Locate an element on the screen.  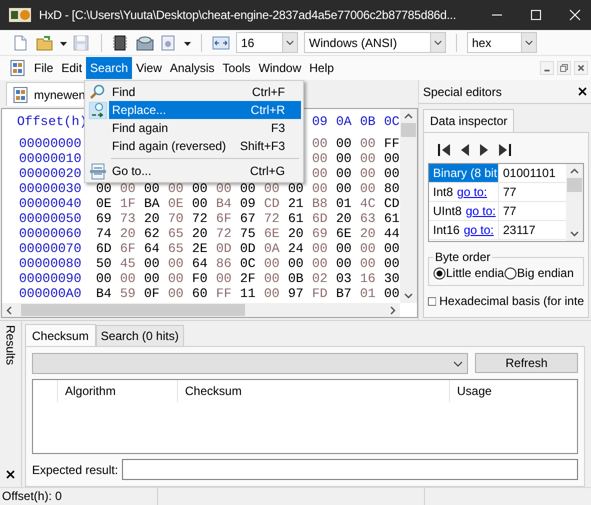
horizontal-scrollbar is located at coordinates (201, 310).